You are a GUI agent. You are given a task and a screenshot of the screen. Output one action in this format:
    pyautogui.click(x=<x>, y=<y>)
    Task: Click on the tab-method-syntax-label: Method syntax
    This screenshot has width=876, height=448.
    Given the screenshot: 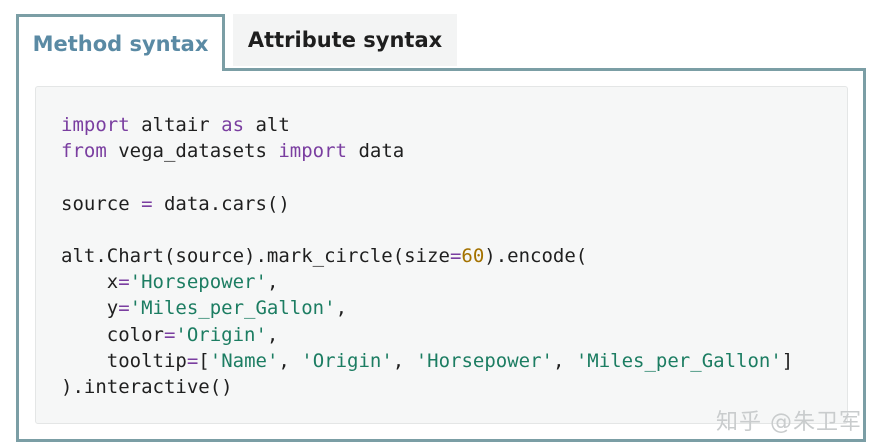 What is the action you would take?
    pyautogui.click(x=120, y=44)
    